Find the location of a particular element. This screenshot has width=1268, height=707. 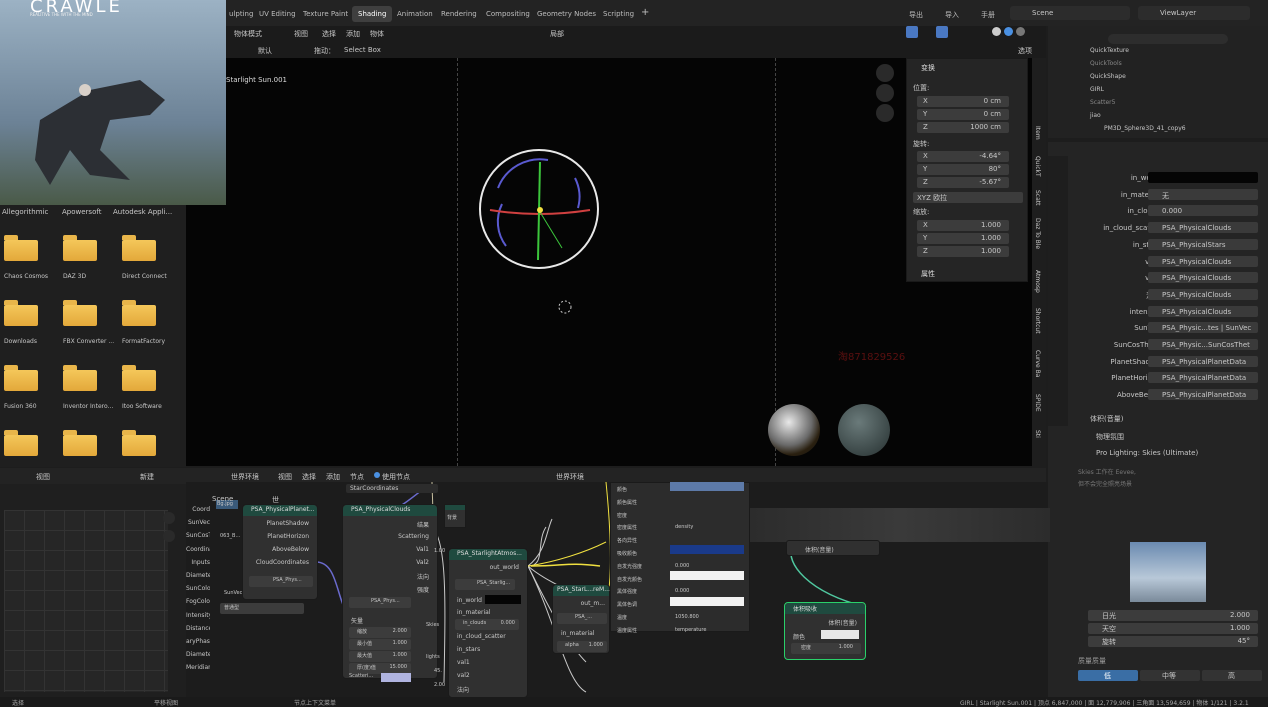

folder-item: Fusion 360 is located at coordinates (32, 395).